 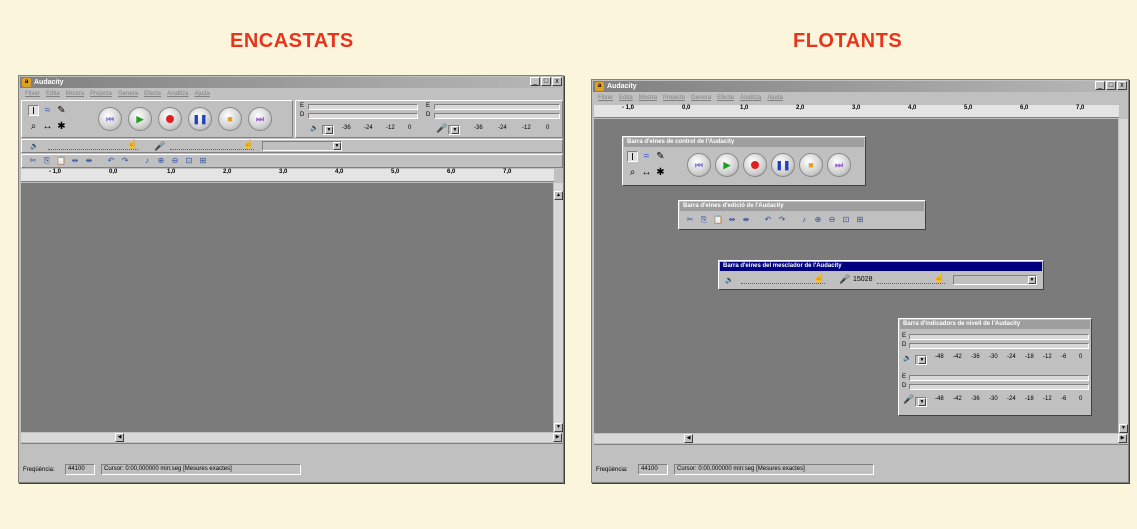 I want to click on floating-toolbar-title: Barra d'eines de control de l'Audacity, so click(x=744, y=142).